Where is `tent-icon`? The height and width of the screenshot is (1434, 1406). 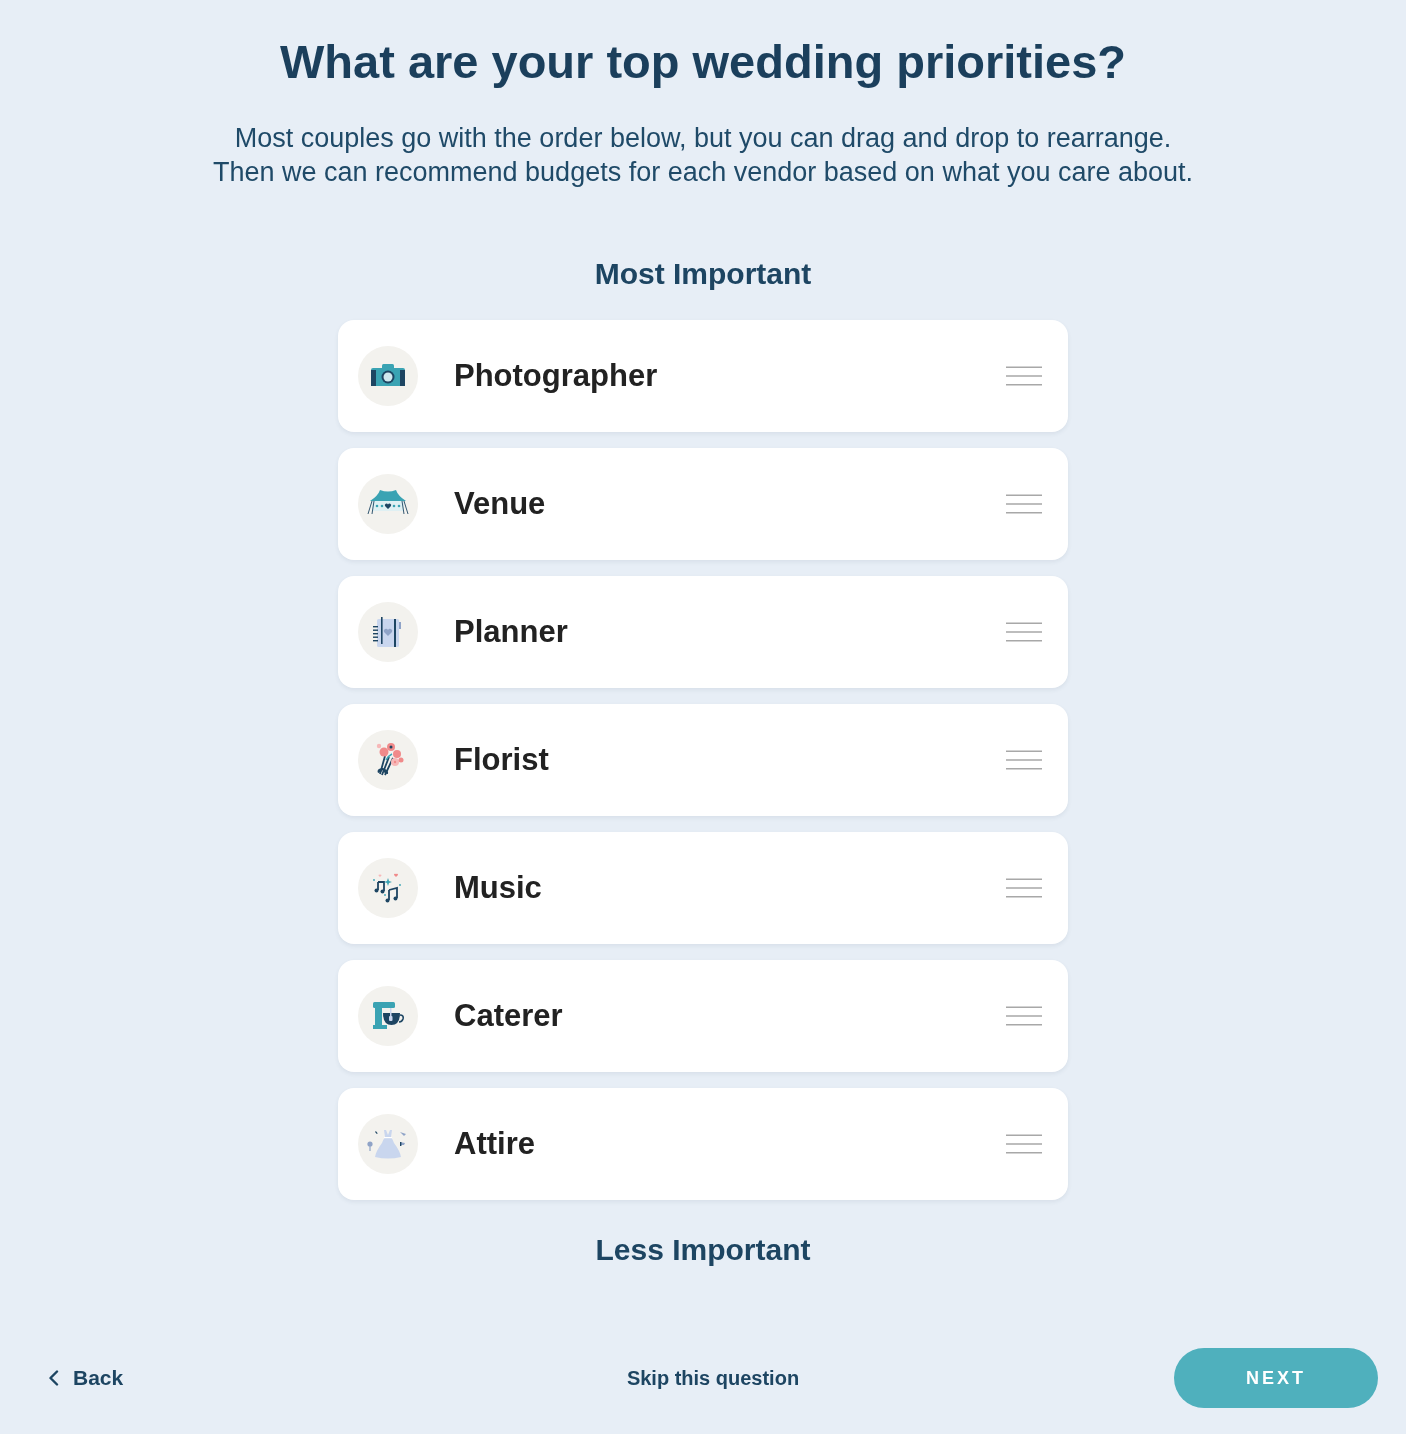 tent-icon is located at coordinates (388, 504).